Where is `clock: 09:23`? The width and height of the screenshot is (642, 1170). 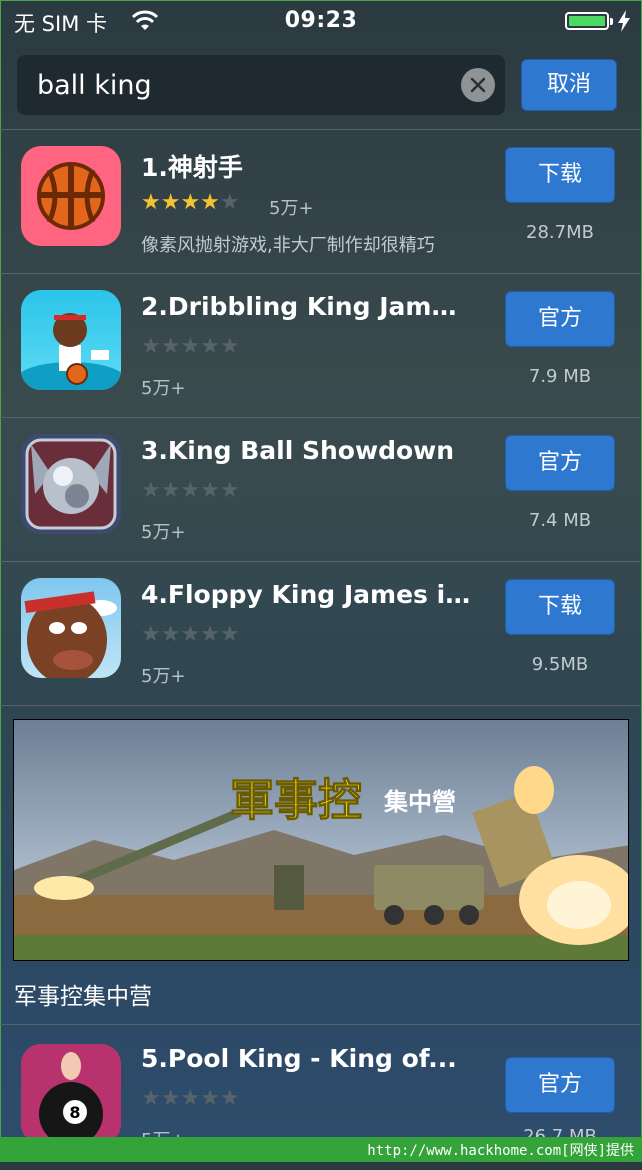 clock: 09:23 is located at coordinates (321, 20).